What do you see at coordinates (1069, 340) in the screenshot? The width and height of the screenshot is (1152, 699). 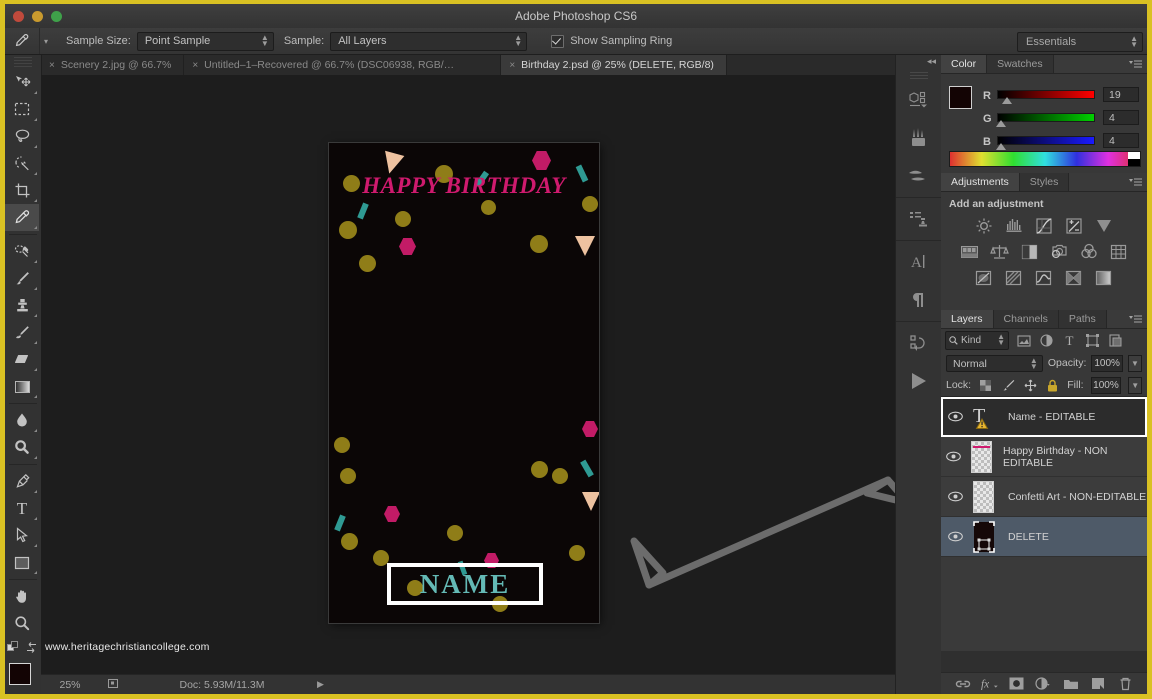 I see `filter-type-icon: T` at bounding box center [1069, 340].